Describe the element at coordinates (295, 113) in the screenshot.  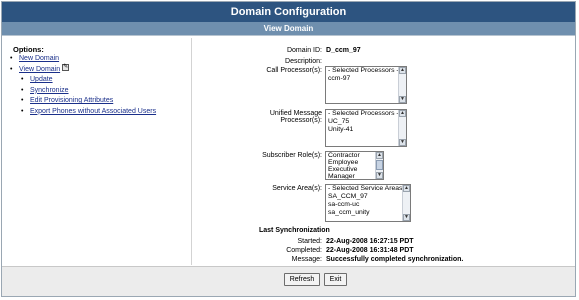
I see `unified-message-label-line1: Unified Message` at that location.